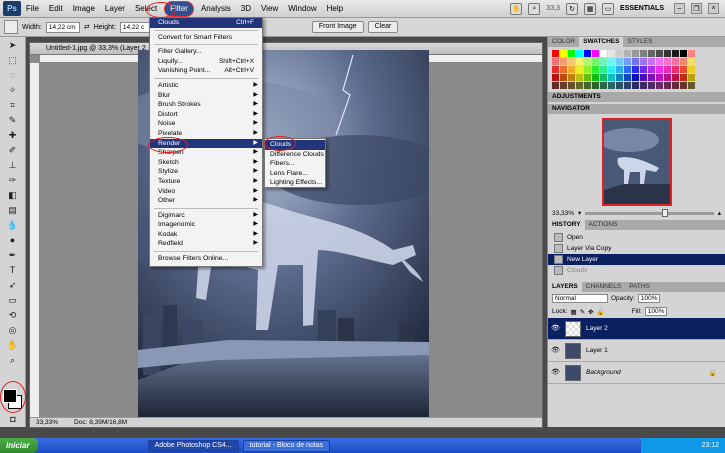  Describe the element at coordinates (383, 27) in the screenshot. I see `clear-button: Clear` at that location.